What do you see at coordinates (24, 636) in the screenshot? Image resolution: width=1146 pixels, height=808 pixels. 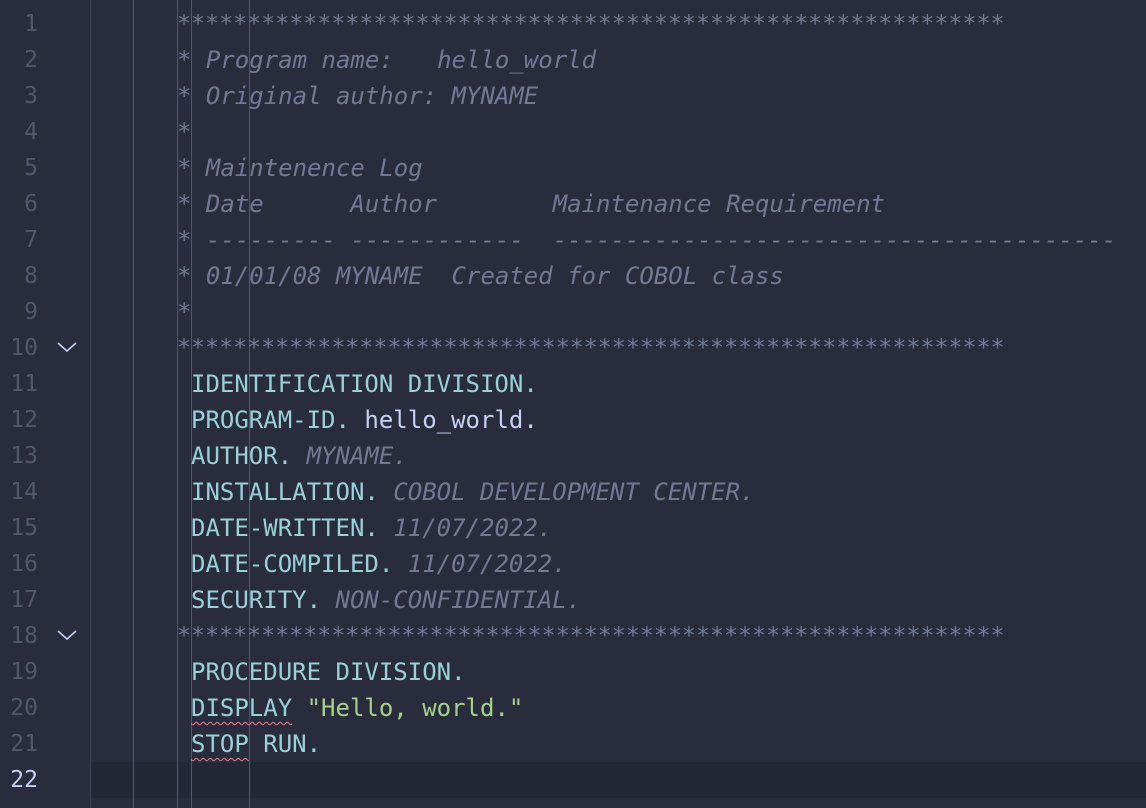 I see `line-number: 18` at bounding box center [24, 636].